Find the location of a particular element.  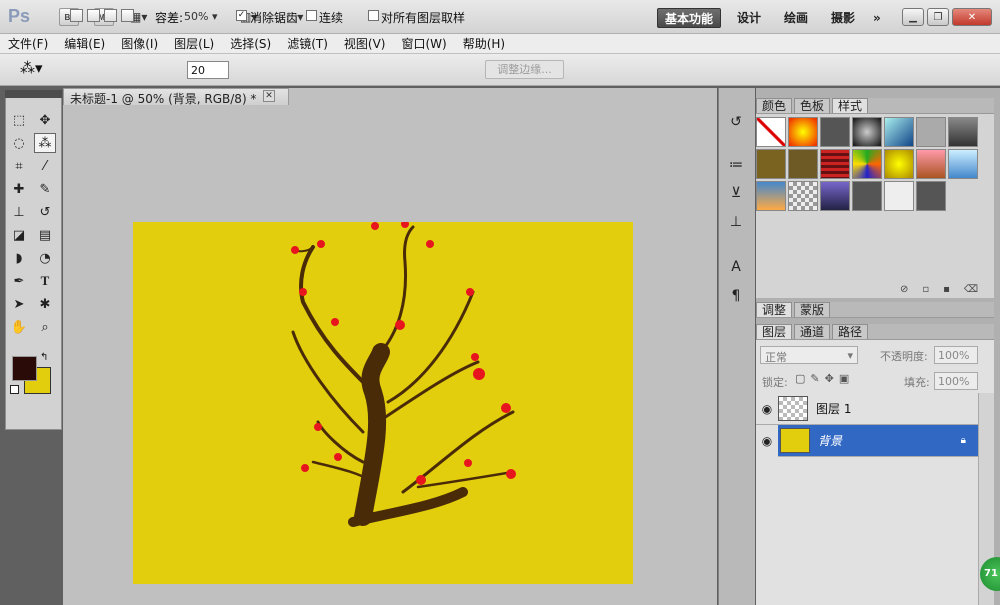

antialias-checkbox: ✓ is located at coordinates (241, 15).